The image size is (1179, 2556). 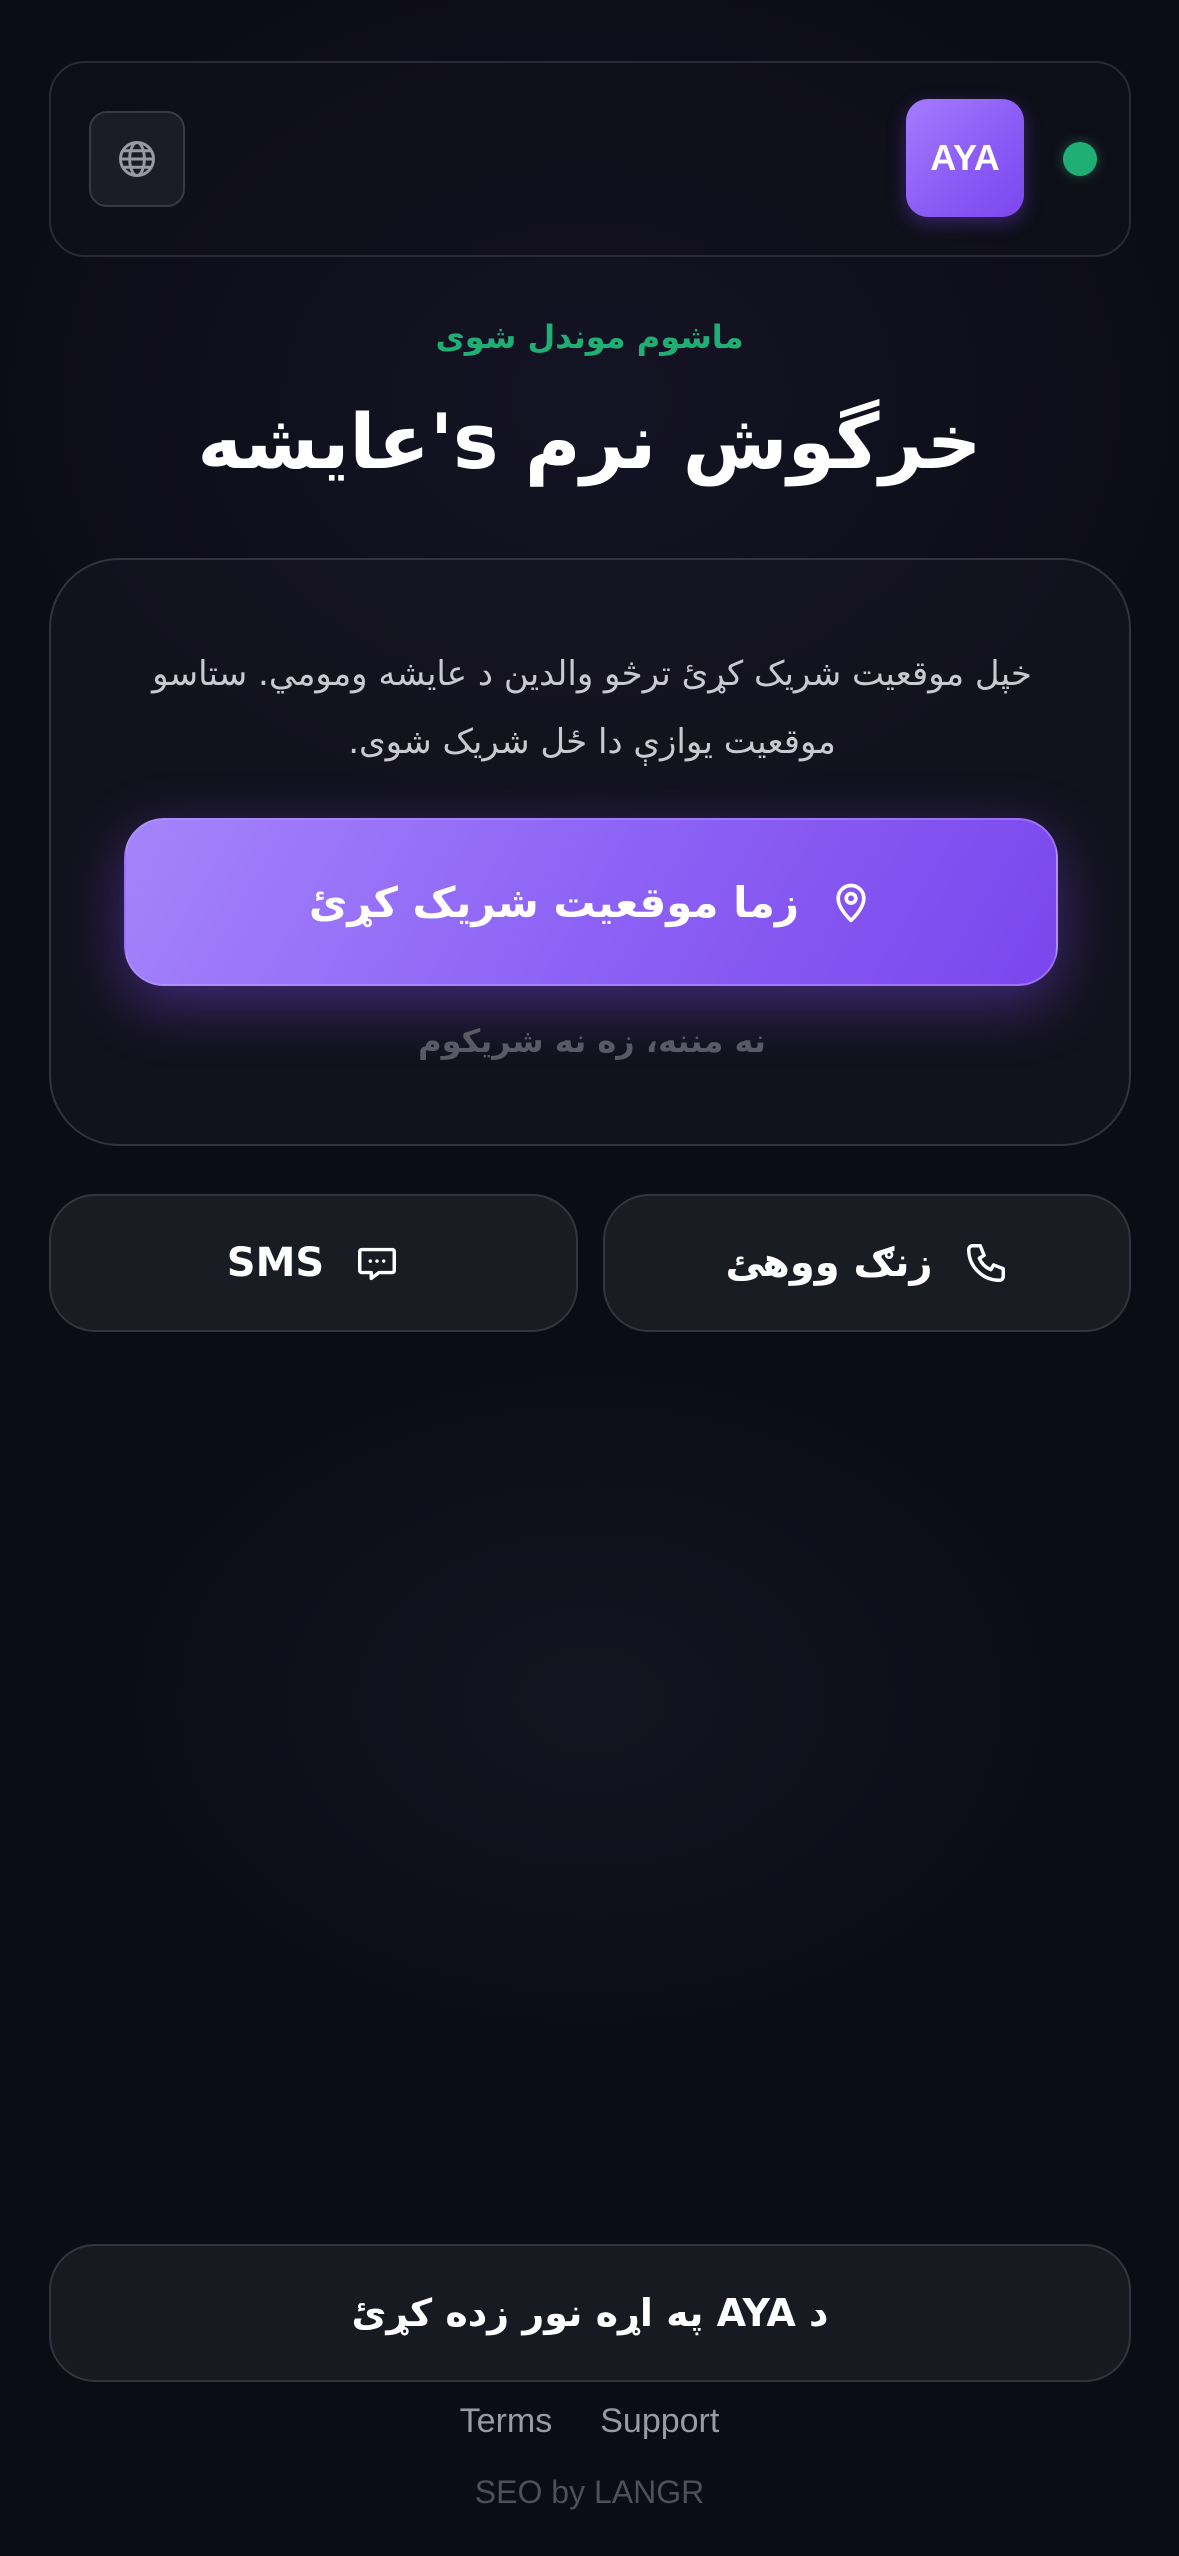 I want to click on learn-more-button: د AYA په اړه نور زده کړئ, so click(x=590, y=2313).